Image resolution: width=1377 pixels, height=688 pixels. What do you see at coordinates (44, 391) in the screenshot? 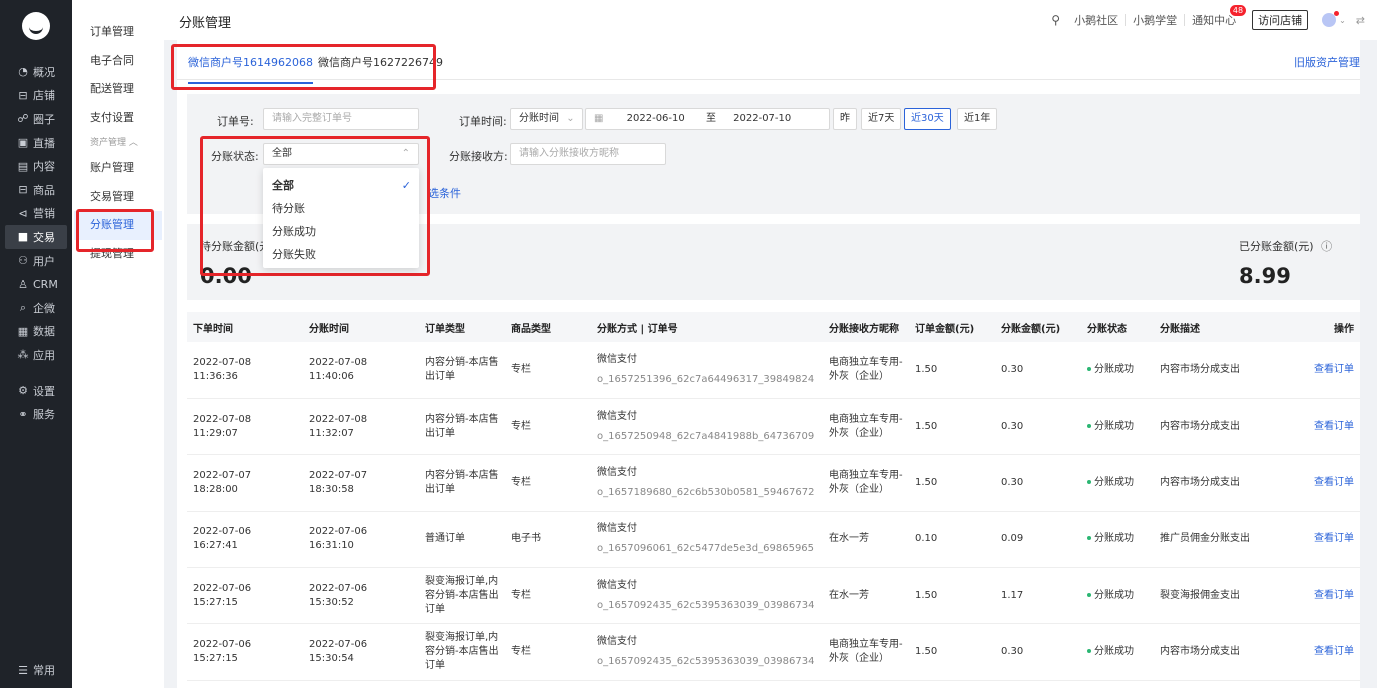
I see `nav-label: 设置` at bounding box center [44, 391].